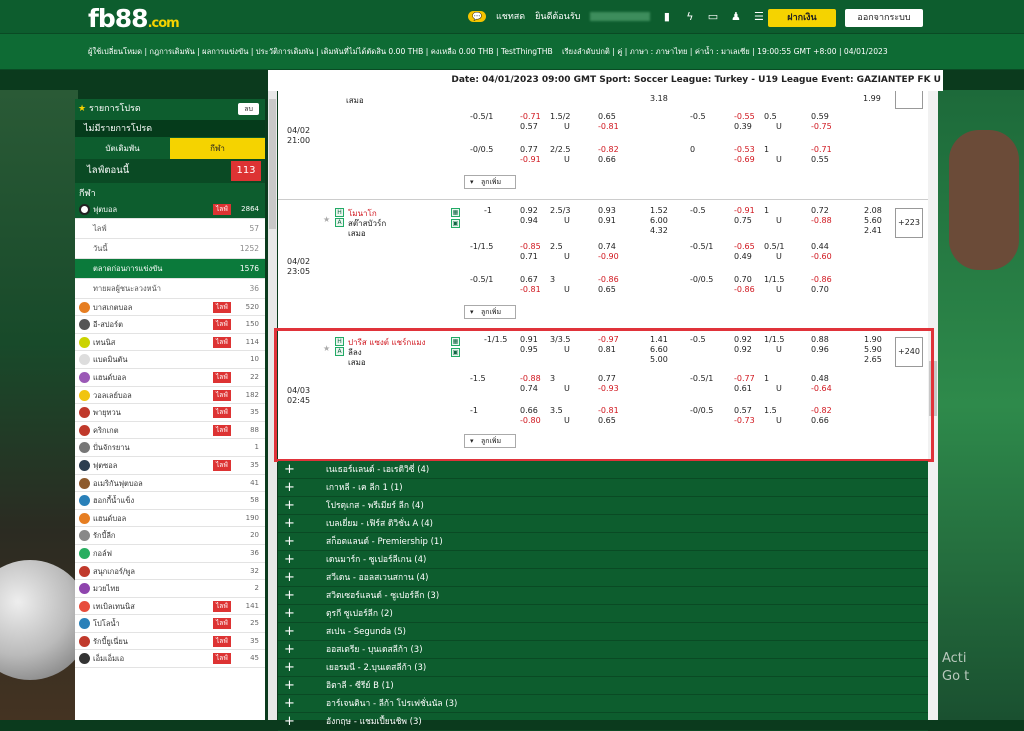 The height and width of the screenshot is (731, 1024). What do you see at coordinates (603, 542) in the screenshot?
I see `league-row: + สก็อตแลนด์ - Premiership (1)` at bounding box center [603, 542].